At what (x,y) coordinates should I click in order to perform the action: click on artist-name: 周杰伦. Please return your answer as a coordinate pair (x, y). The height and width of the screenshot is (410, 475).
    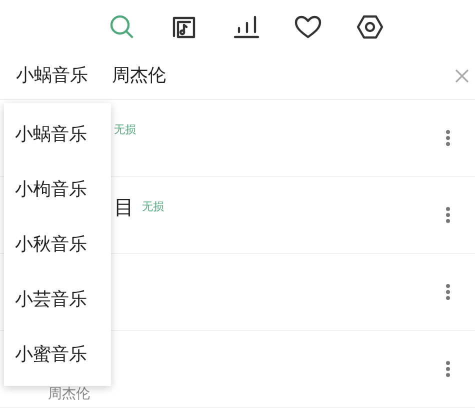
    Looking at the image, I should click on (69, 394).